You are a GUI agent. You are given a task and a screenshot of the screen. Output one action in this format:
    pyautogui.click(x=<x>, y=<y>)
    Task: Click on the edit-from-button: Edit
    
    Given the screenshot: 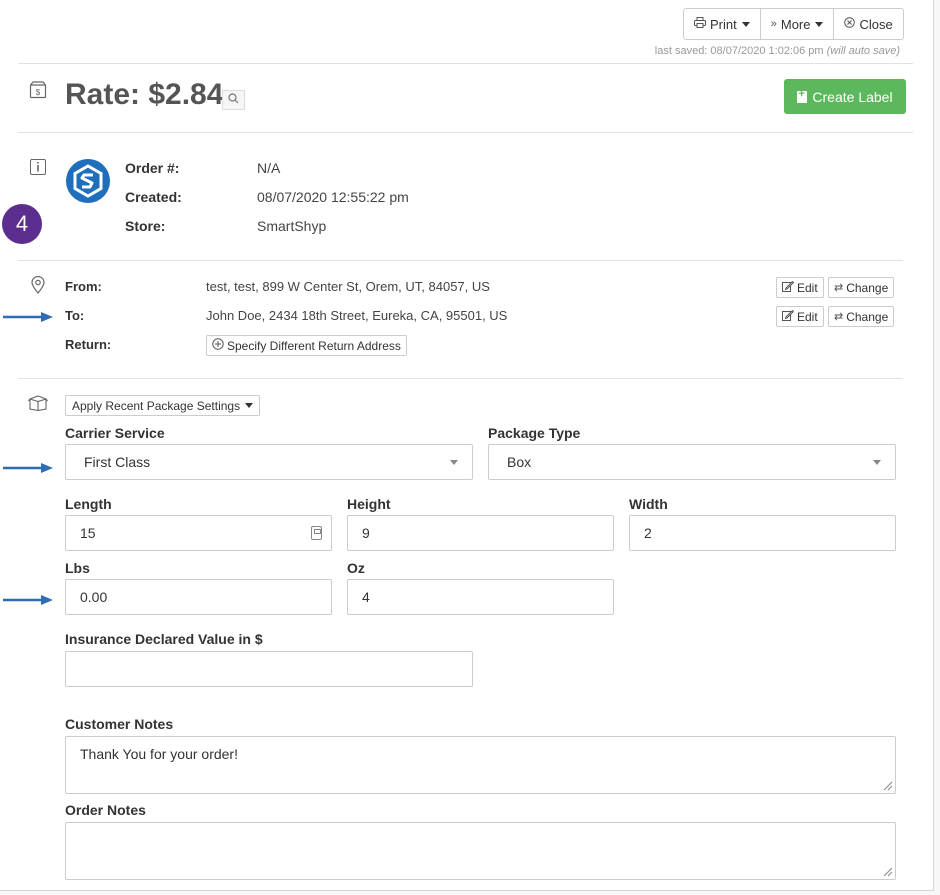 What is the action you would take?
    pyautogui.click(x=800, y=287)
    